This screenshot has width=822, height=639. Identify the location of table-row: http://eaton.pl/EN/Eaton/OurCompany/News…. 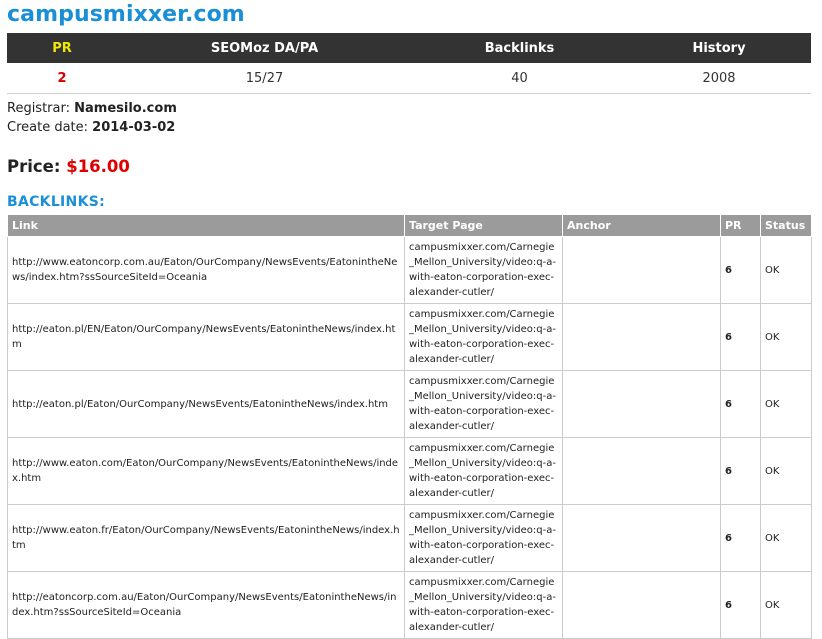
(409, 337).